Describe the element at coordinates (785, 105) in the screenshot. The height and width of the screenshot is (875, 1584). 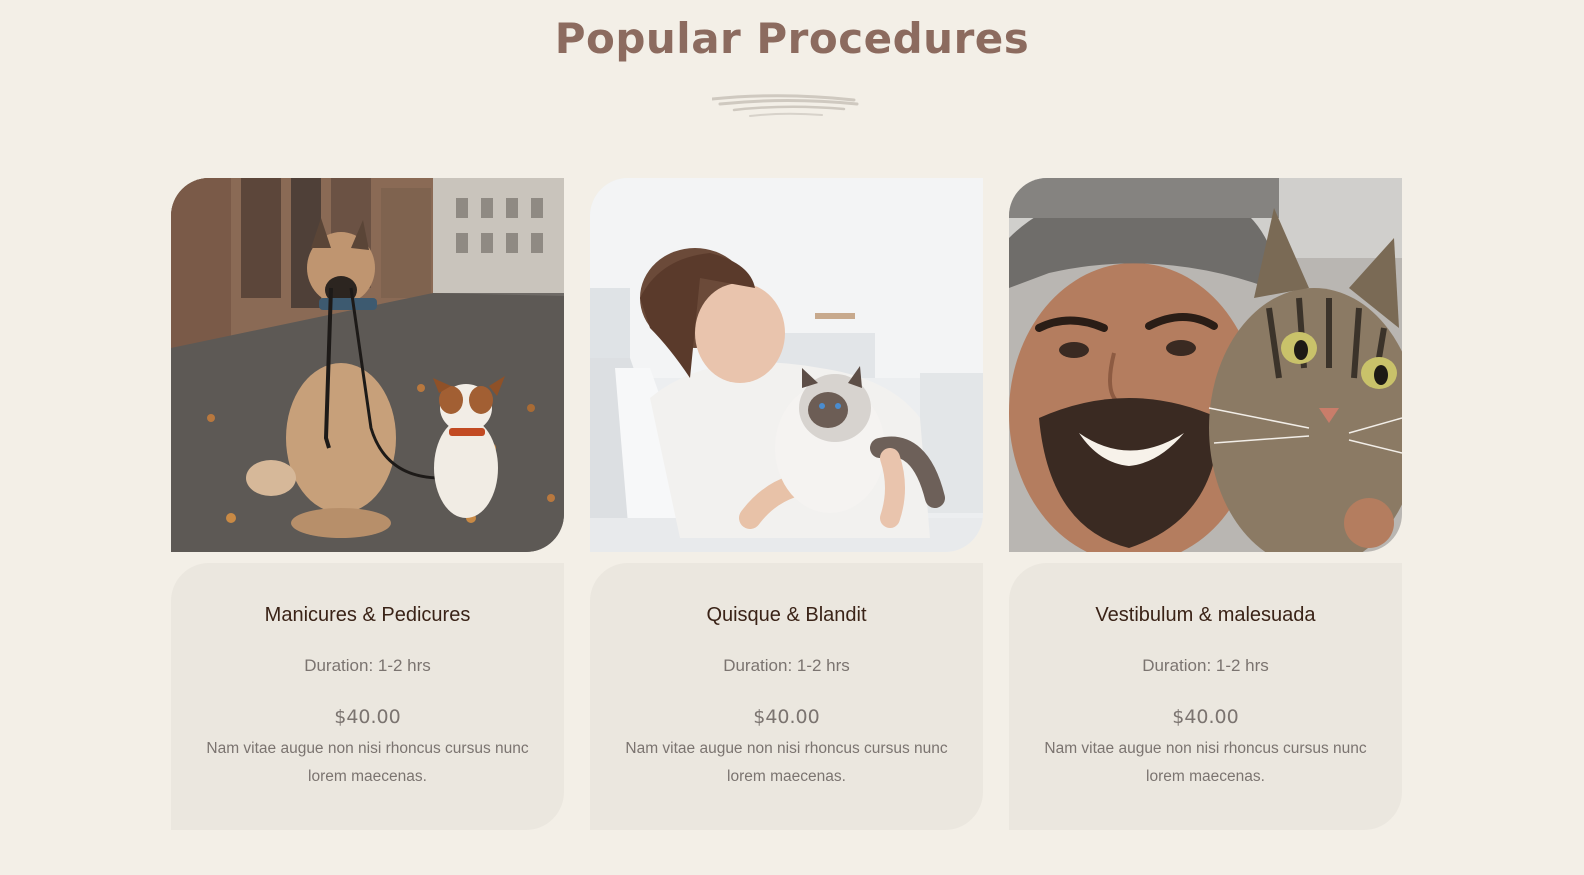
I see `brush-stroke-underline-icon` at that location.